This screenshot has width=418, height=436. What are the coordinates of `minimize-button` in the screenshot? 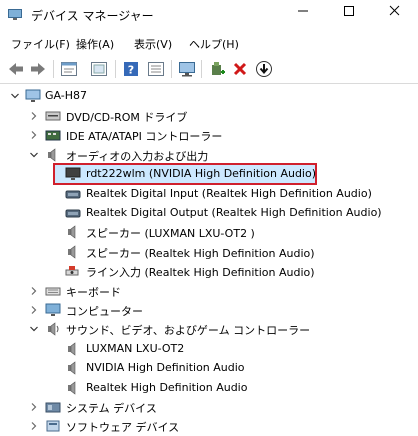 It's located at (303, 11).